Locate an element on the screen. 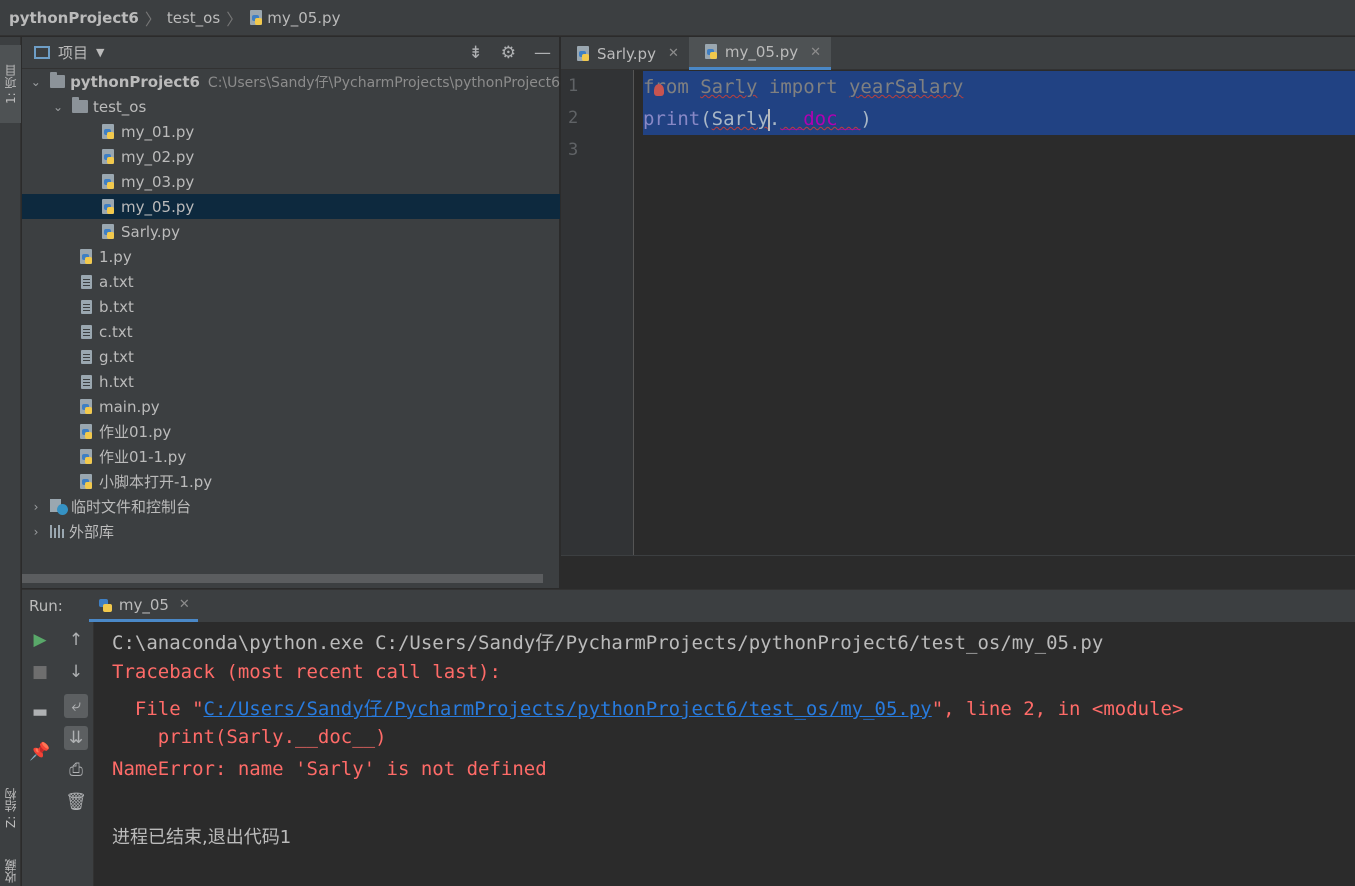 The width and height of the screenshot is (1355, 886). code-line-2: print(Sarly.__doc__) is located at coordinates (757, 119).